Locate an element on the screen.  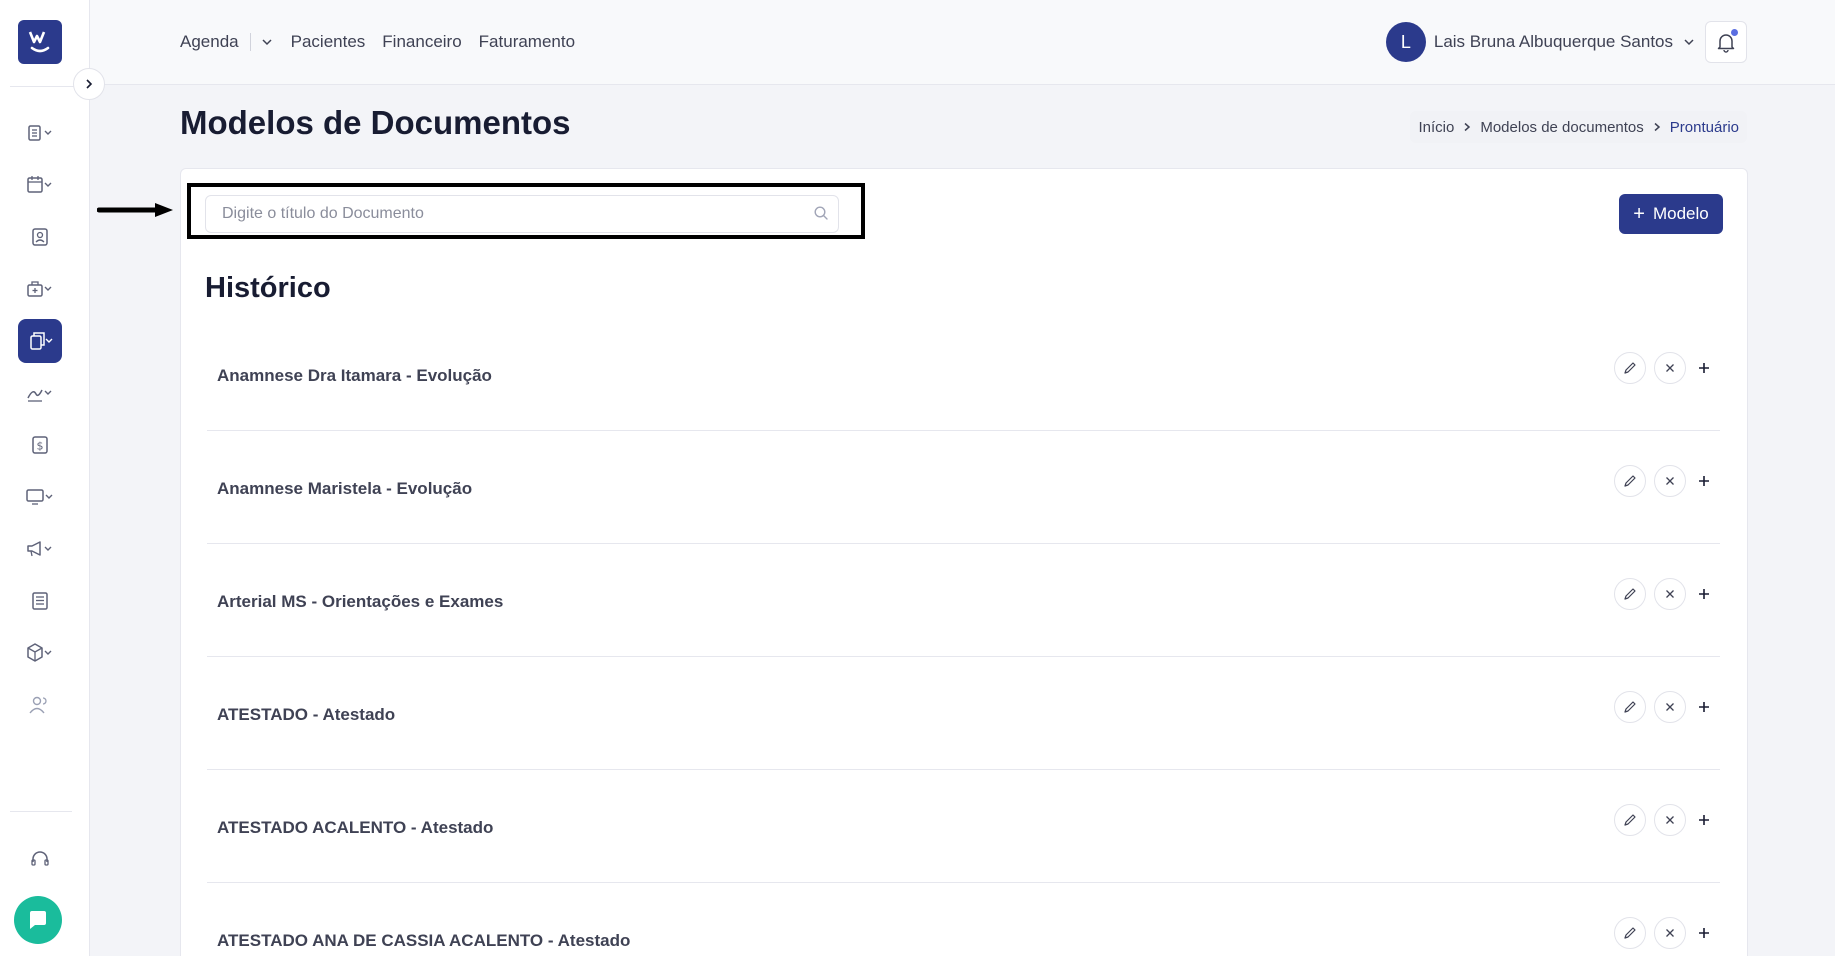
sidebar: $ is located at coordinates (45, 478).